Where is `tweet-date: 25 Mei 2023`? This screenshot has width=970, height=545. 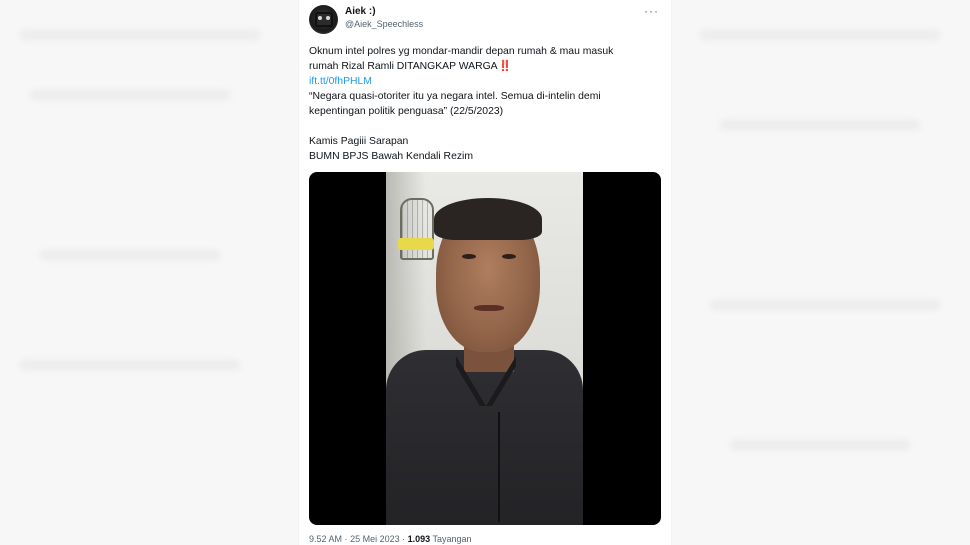 tweet-date: 25 Mei 2023 is located at coordinates (375, 539).